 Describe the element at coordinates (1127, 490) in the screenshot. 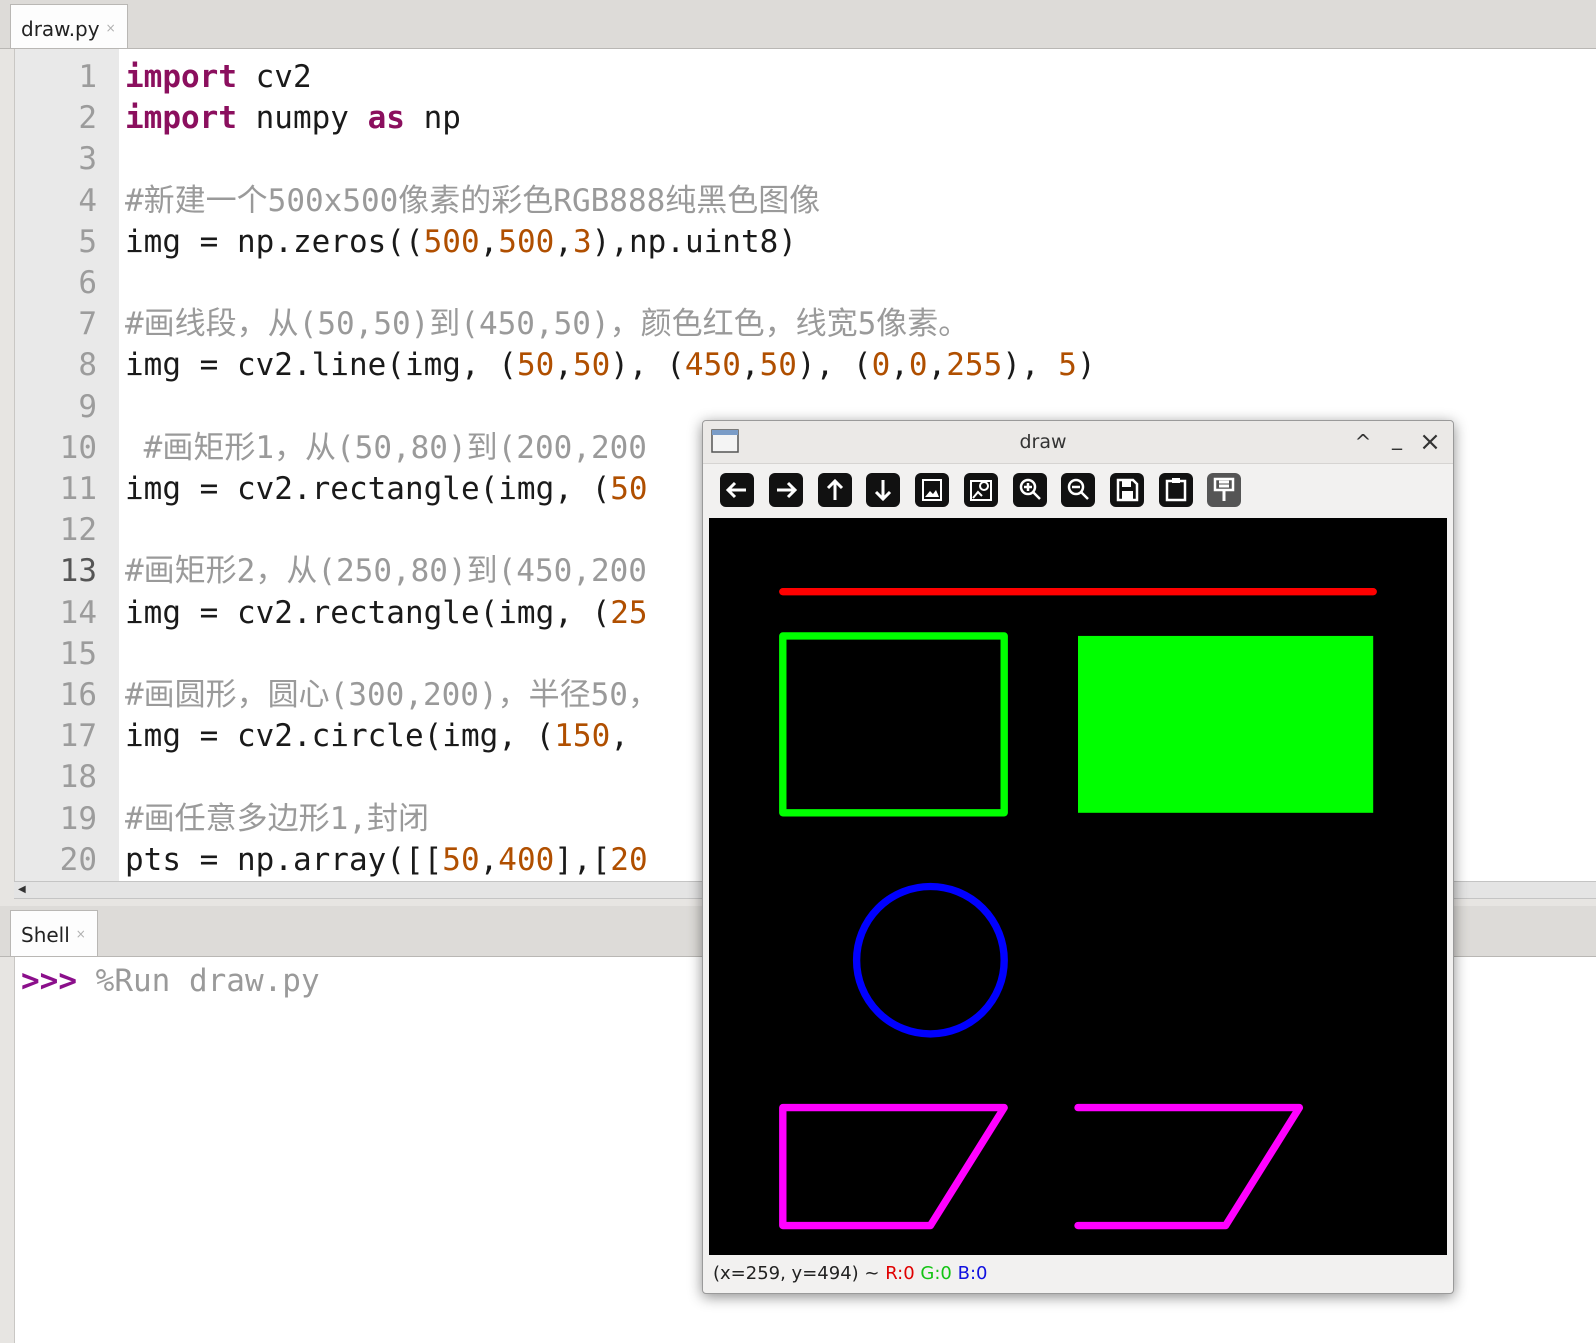

I see `save-icon` at that location.